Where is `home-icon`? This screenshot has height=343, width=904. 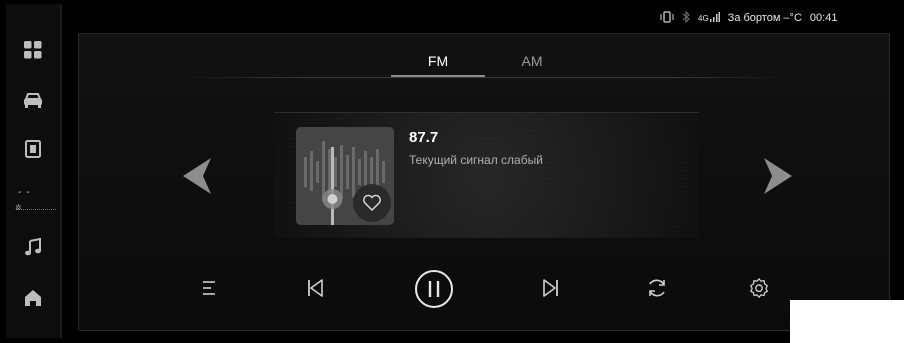
home-icon is located at coordinates (33, 298).